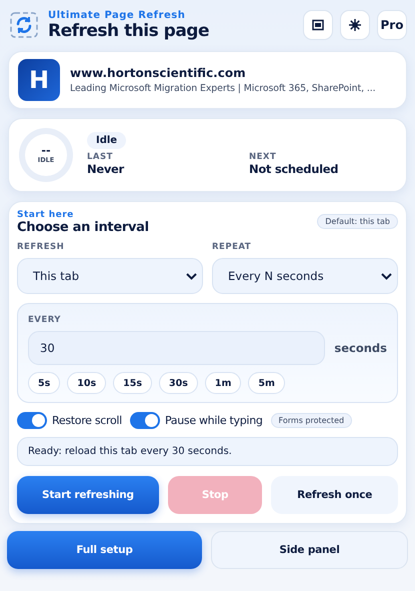 Image resolution: width=415 pixels, height=591 pixels. I want to click on theme-button, so click(355, 25).